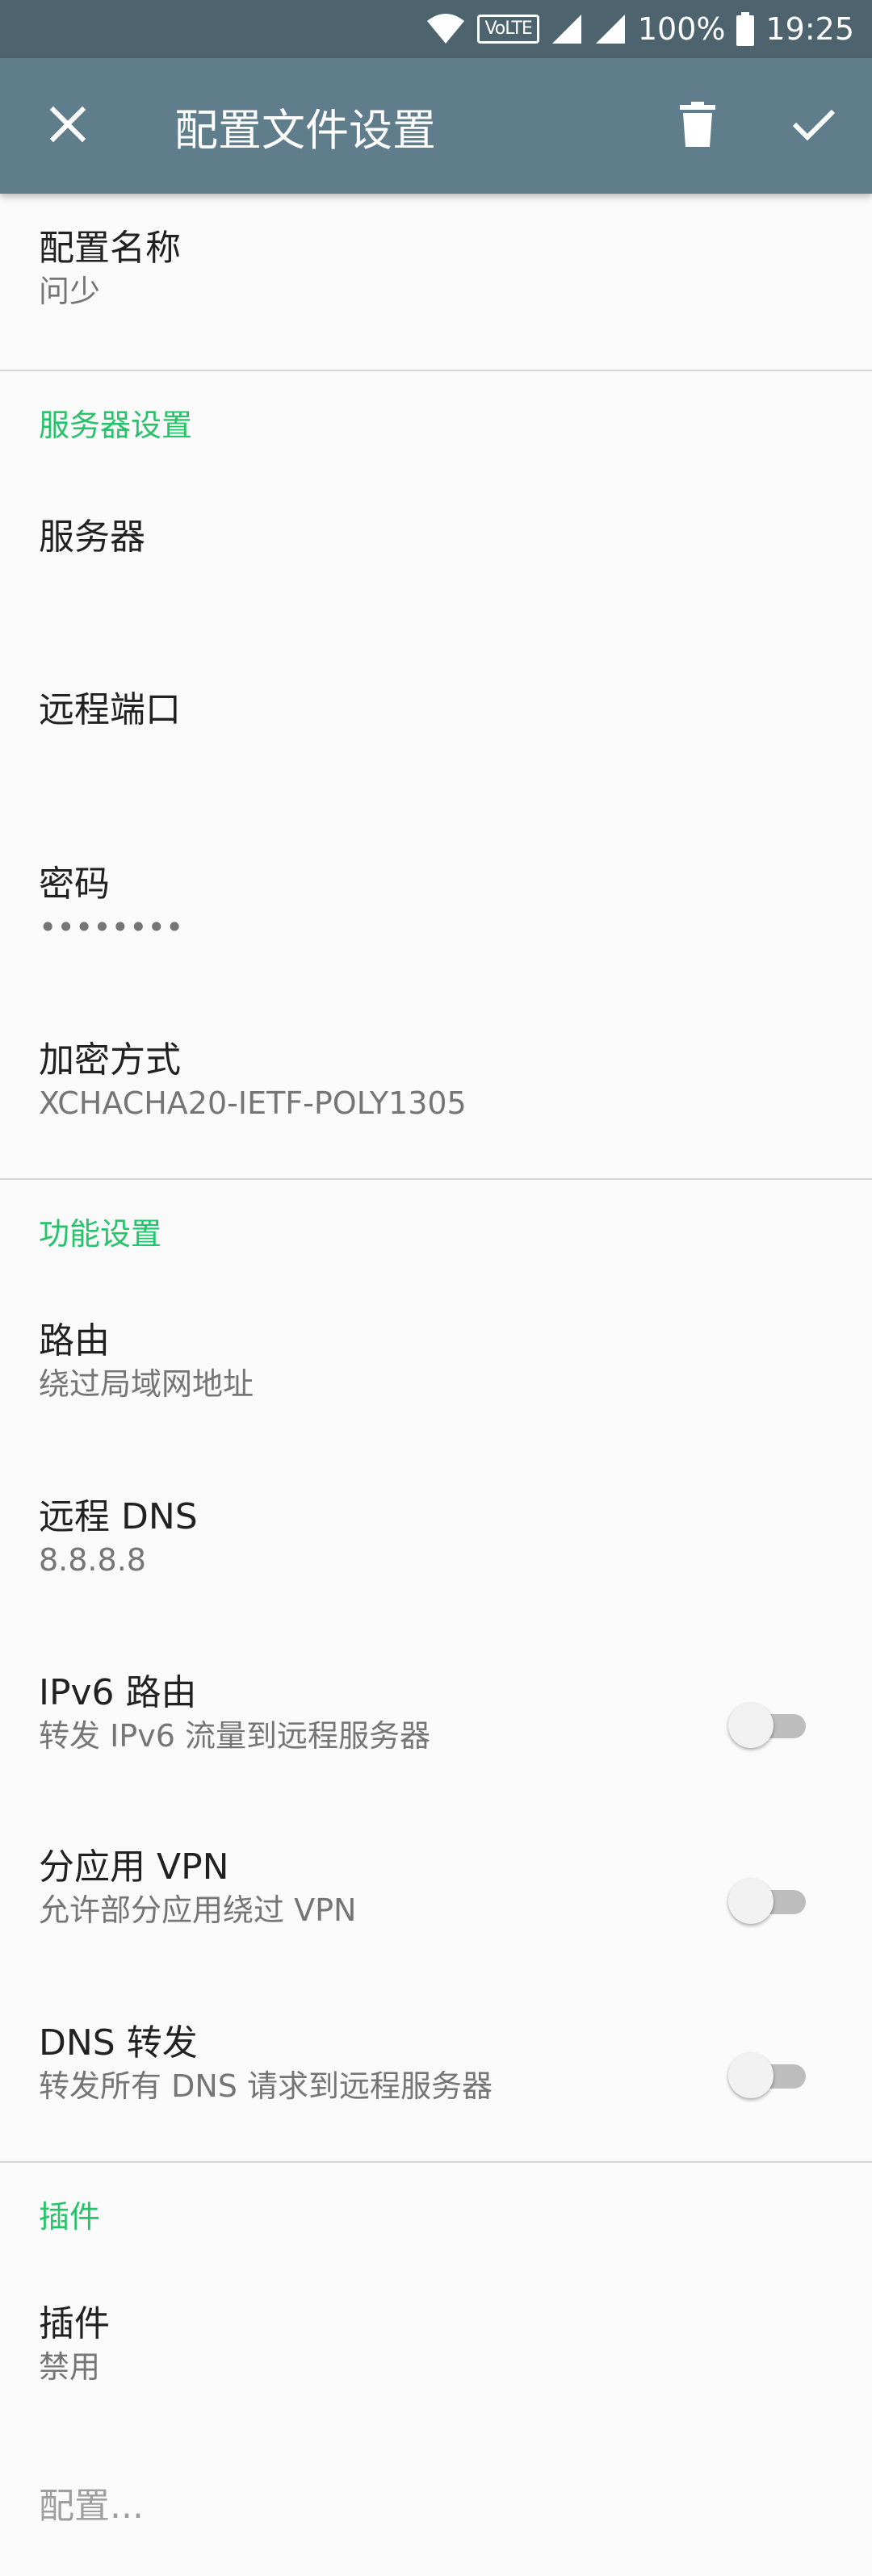 This screenshot has height=2576, width=872. Describe the element at coordinates (436, 904) in the screenshot. I see `password-item: 密码 ••••••••` at that location.